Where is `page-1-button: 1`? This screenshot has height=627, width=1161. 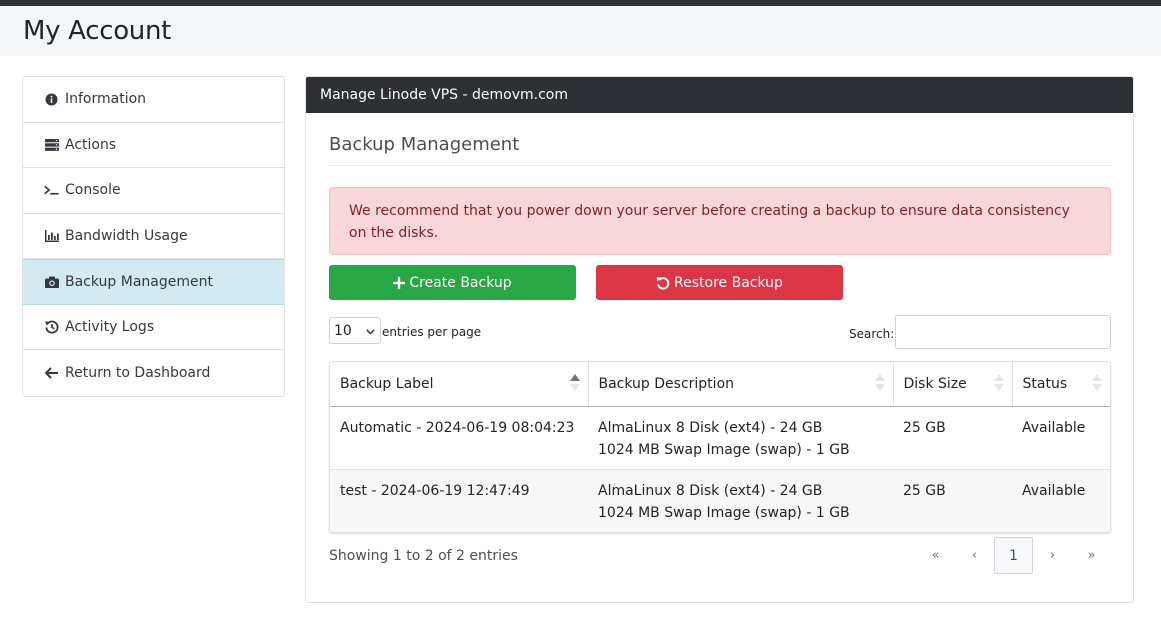
page-1-button: 1 is located at coordinates (1013, 555).